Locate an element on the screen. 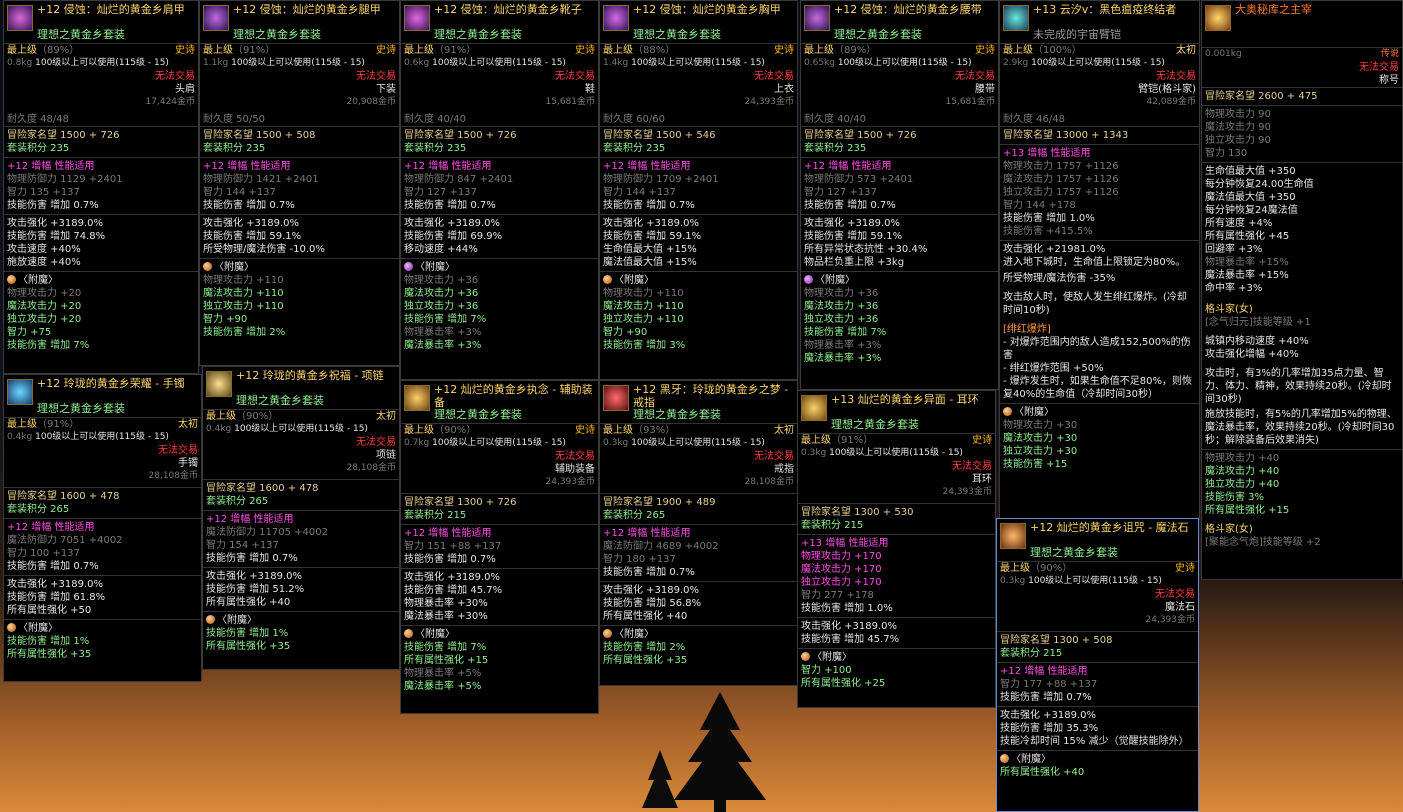  option-line: 技能冷却时间 15% 减少（觉醒技能除外） is located at coordinates (1094, 741).